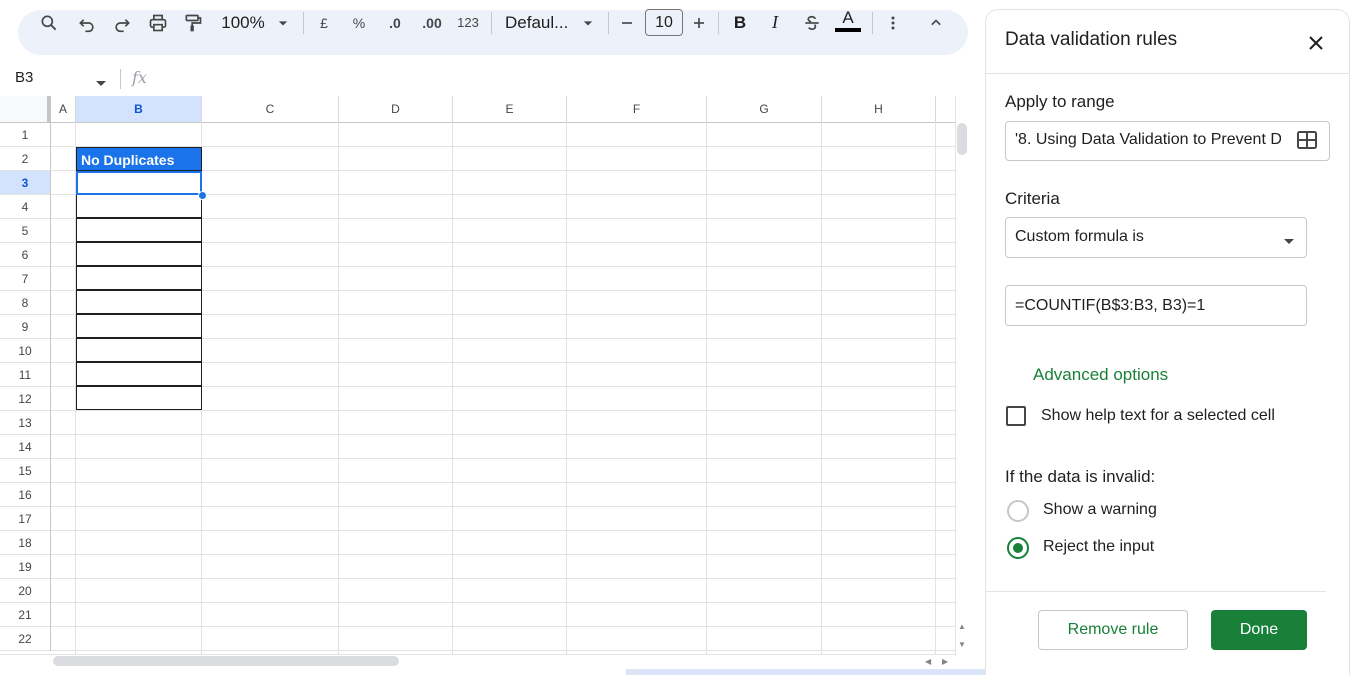 The image size is (1366, 675). Describe the element at coordinates (1018, 511) in the screenshot. I see `show-warning-radio` at that location.